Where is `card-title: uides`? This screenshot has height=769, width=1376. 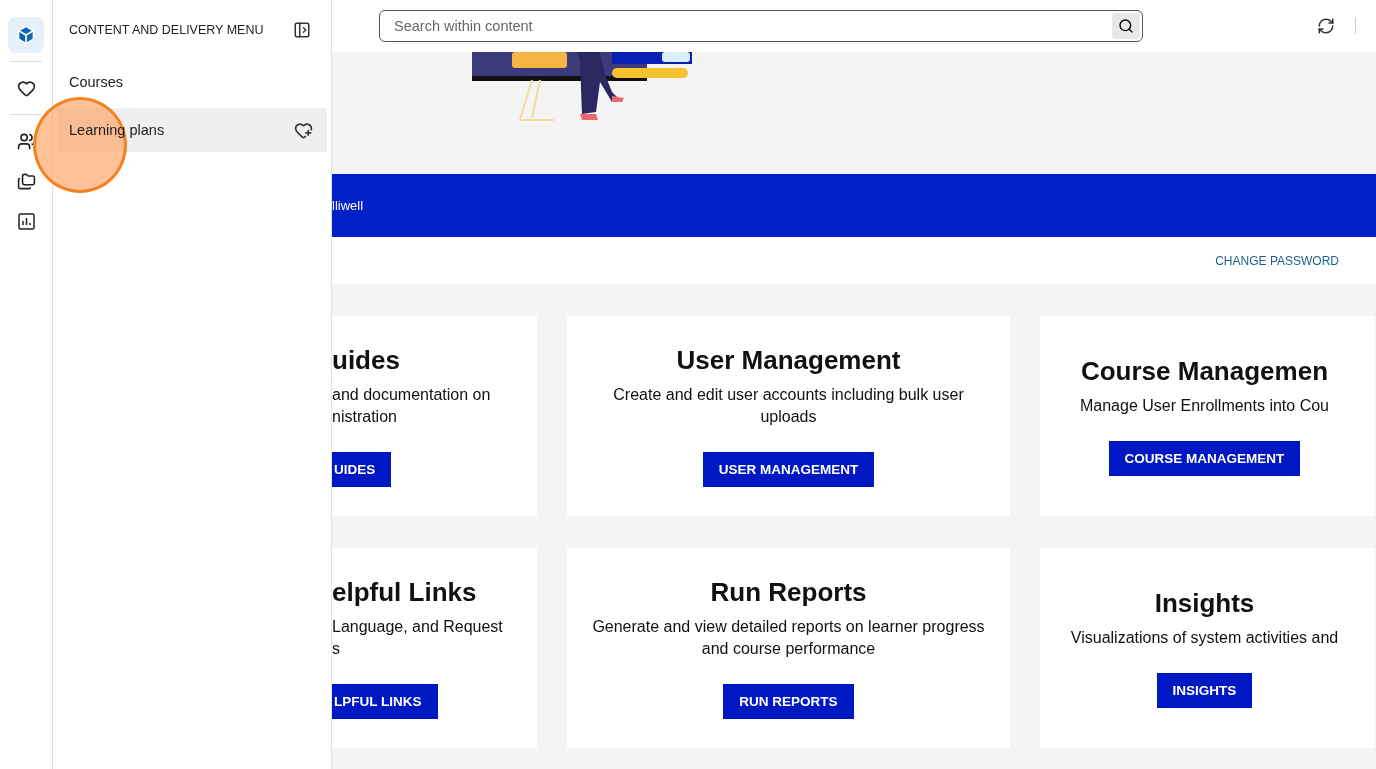
card-title: uides is located at coordinates (366, 360).